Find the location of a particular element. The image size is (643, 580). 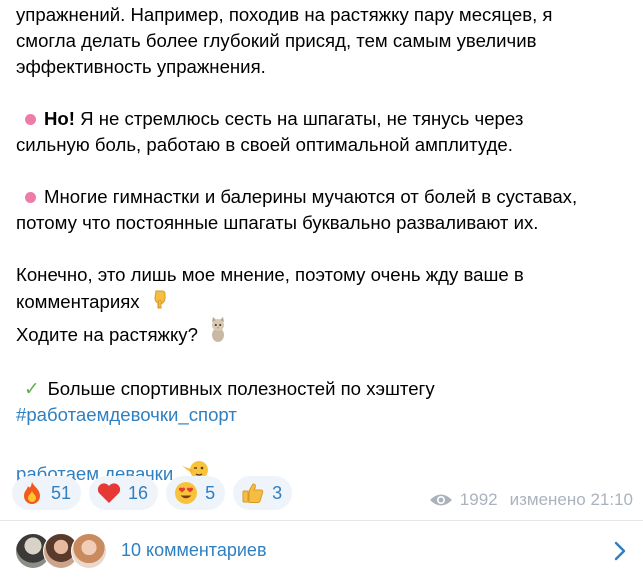

reaction-count: 51 is located at coordinates (61, 492).